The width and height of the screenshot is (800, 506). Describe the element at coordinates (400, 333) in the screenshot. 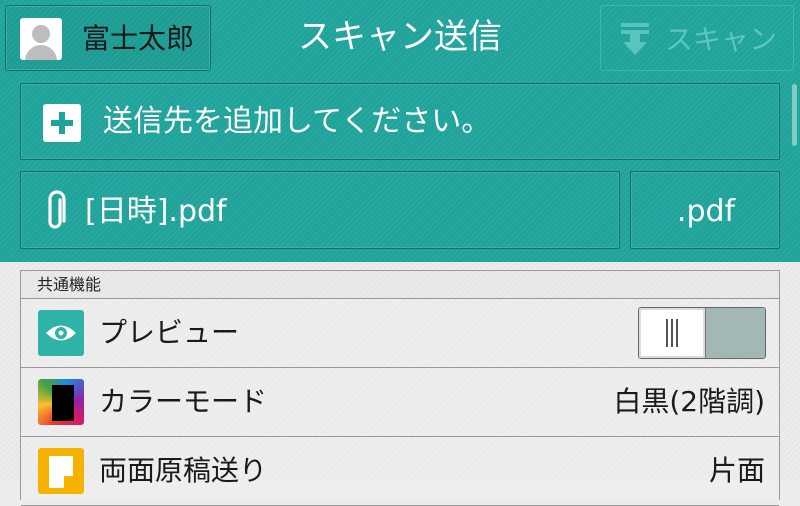

I see `setting-row-preview: プレビュー` at that location.